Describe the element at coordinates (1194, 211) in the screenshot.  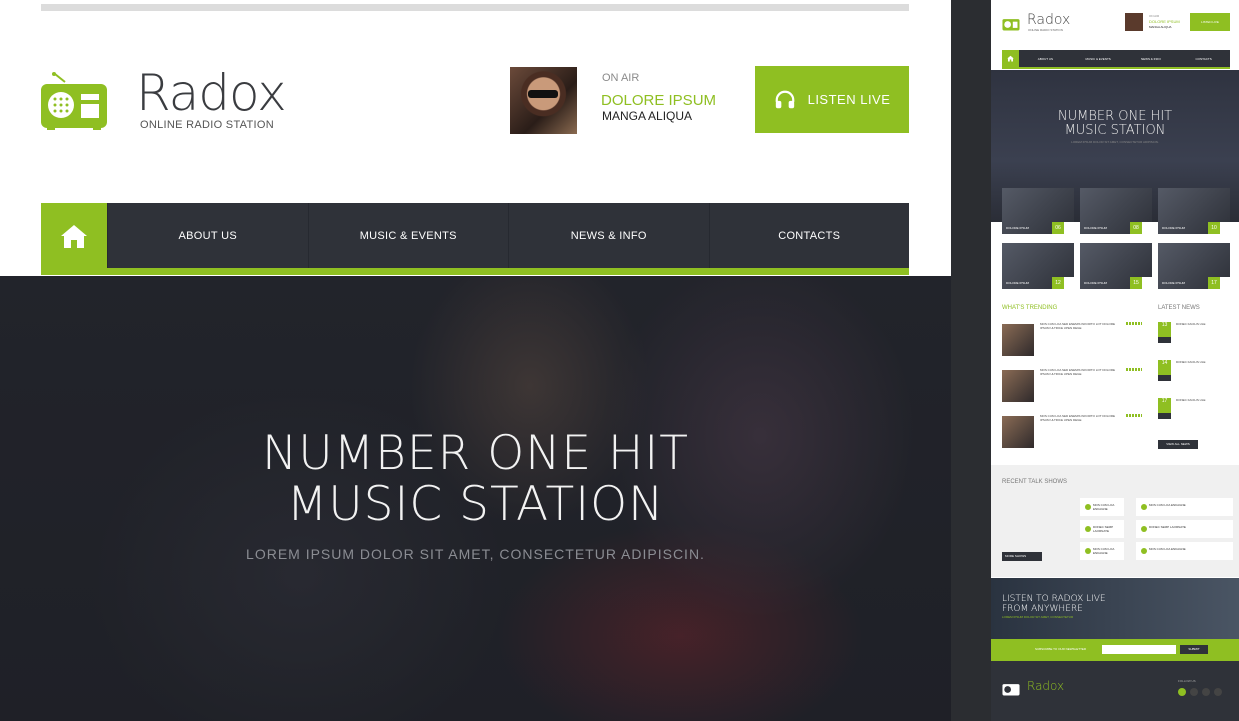
I see `thumb-tile: DOLORE IPSUM 10` at that location.